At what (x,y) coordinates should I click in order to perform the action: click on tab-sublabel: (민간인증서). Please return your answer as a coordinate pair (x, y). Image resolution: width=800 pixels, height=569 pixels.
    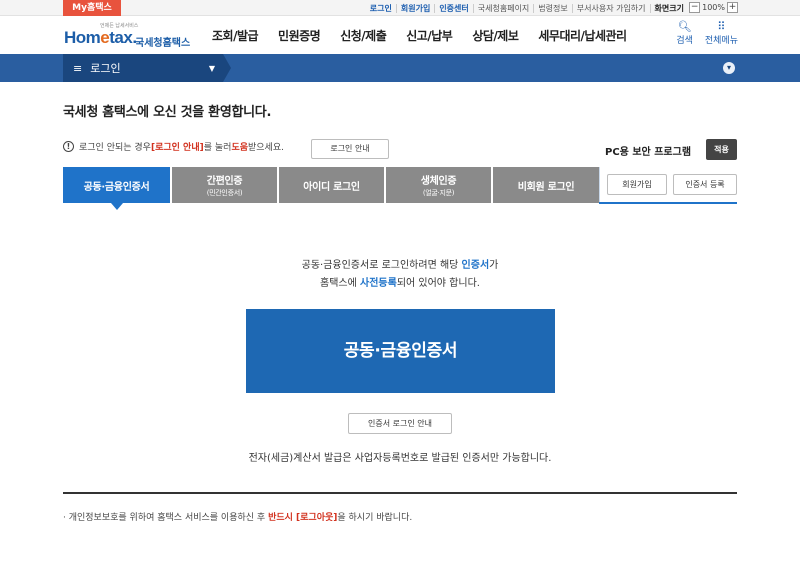
    Looking at the image, I should click on (224, 193).